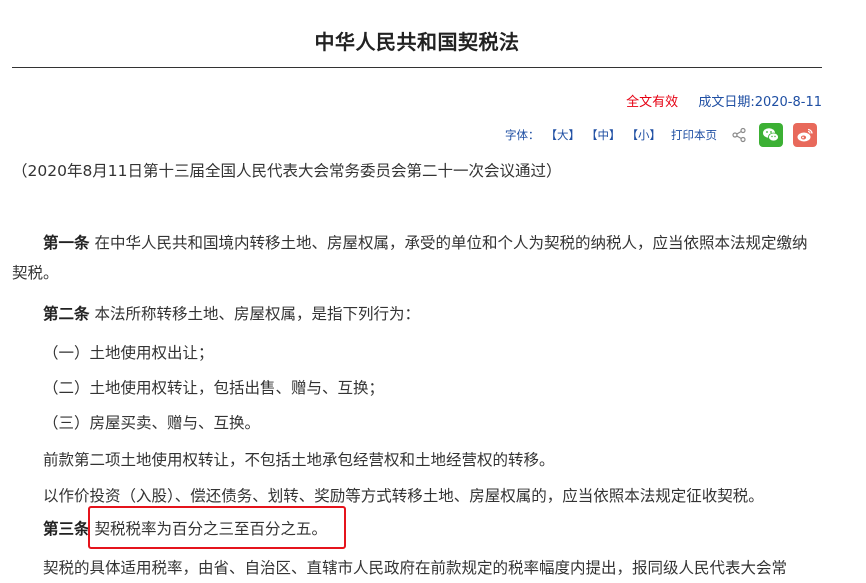 This screenshot has width=866, height=583. I want to click on share-icon, so click(739, 135).